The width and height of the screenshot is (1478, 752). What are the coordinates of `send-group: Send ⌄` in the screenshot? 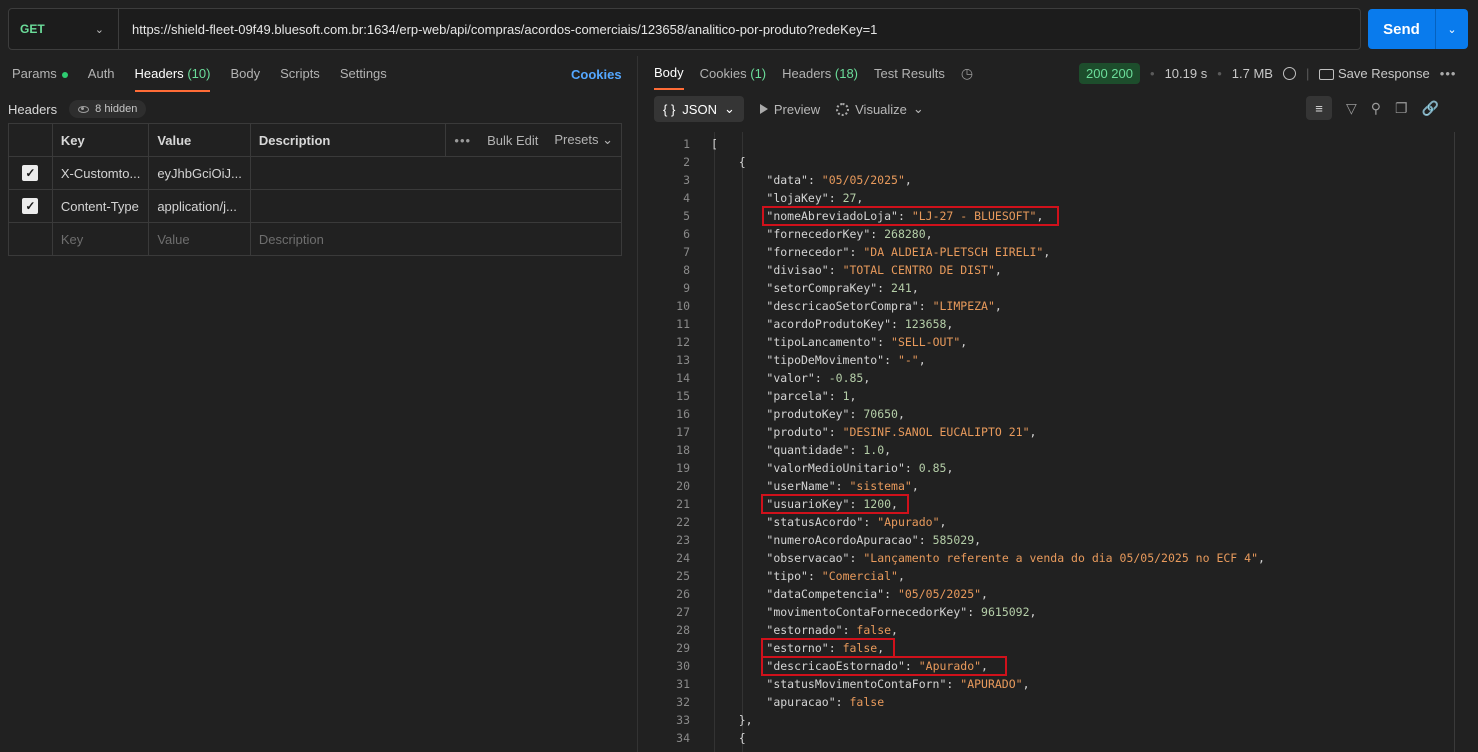 It's located at (1418, 29).